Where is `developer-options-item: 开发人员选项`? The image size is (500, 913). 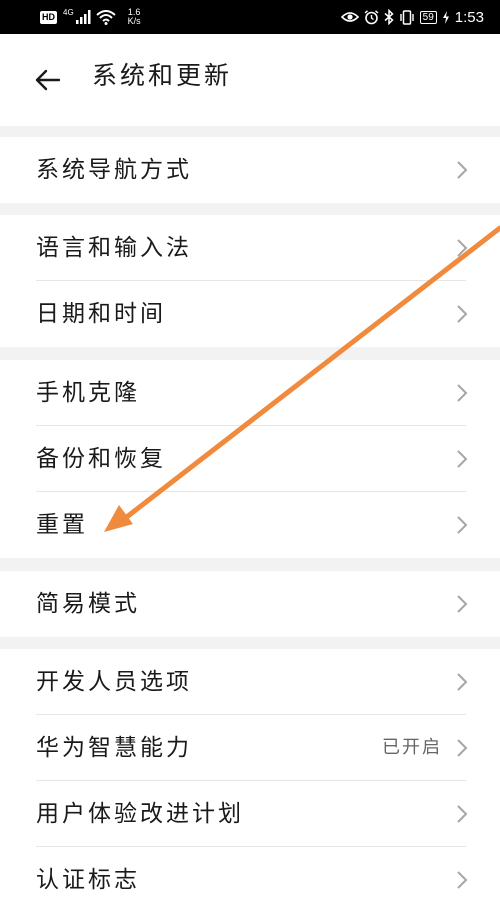 developer-options-item: 开发人员选项 is located at coordinates (250, 682).